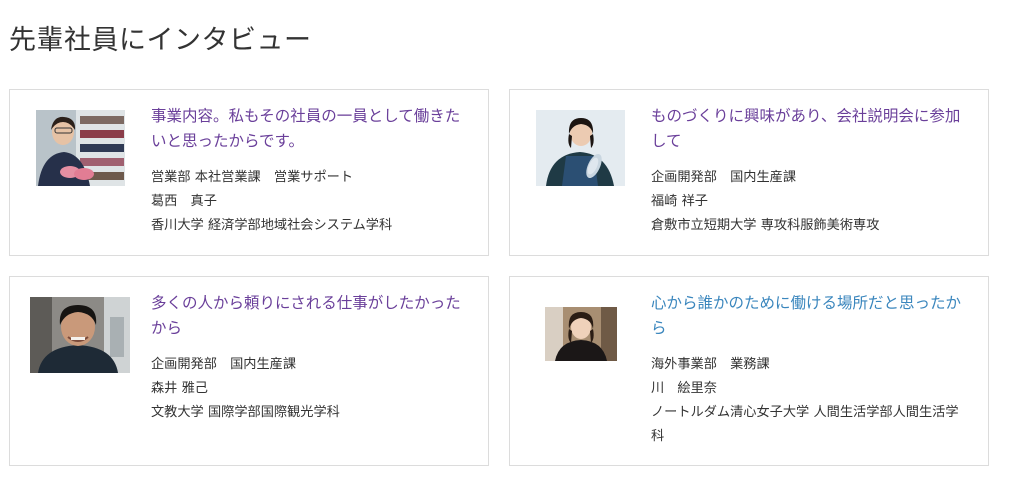 Image resolution: width=1014 pixels, height=480 pixels. Describe the element at coordinates (765, 225) in the screenshot. I see `employee-school: 倉敷市立短期大学 専攻科服飾美術専攻` at that location.